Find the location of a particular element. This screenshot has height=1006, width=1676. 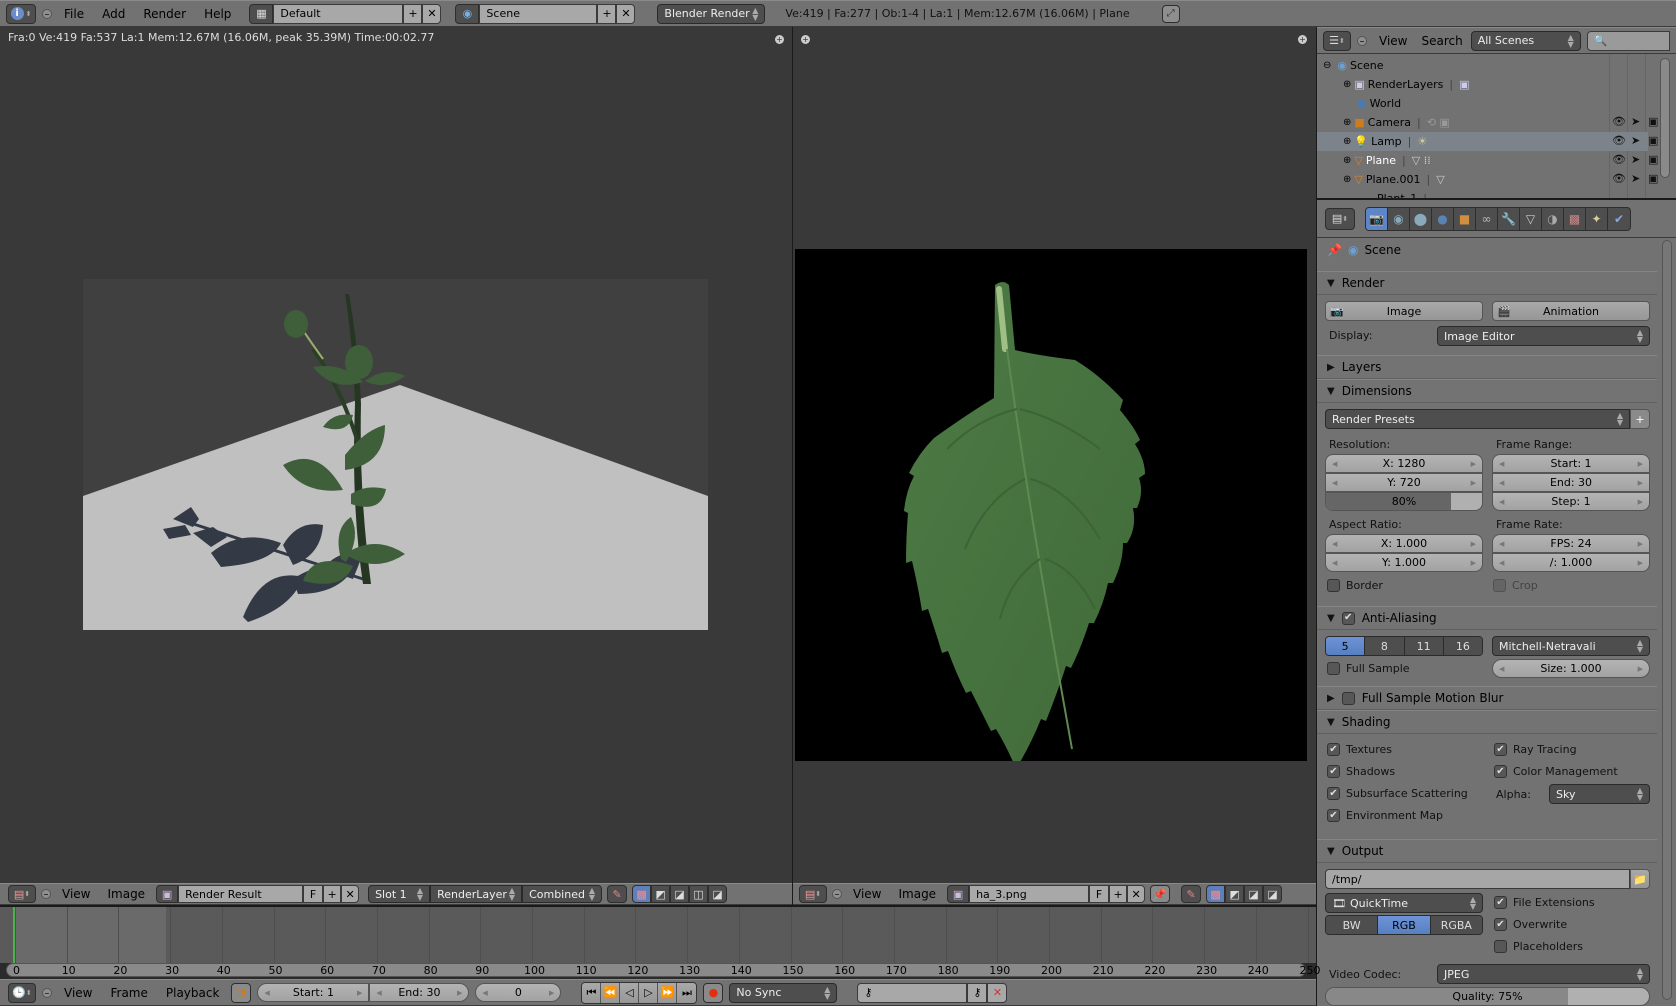

frame-step-field: ◀ Step: 1 ▶ is located at coordinates (1571, 501).